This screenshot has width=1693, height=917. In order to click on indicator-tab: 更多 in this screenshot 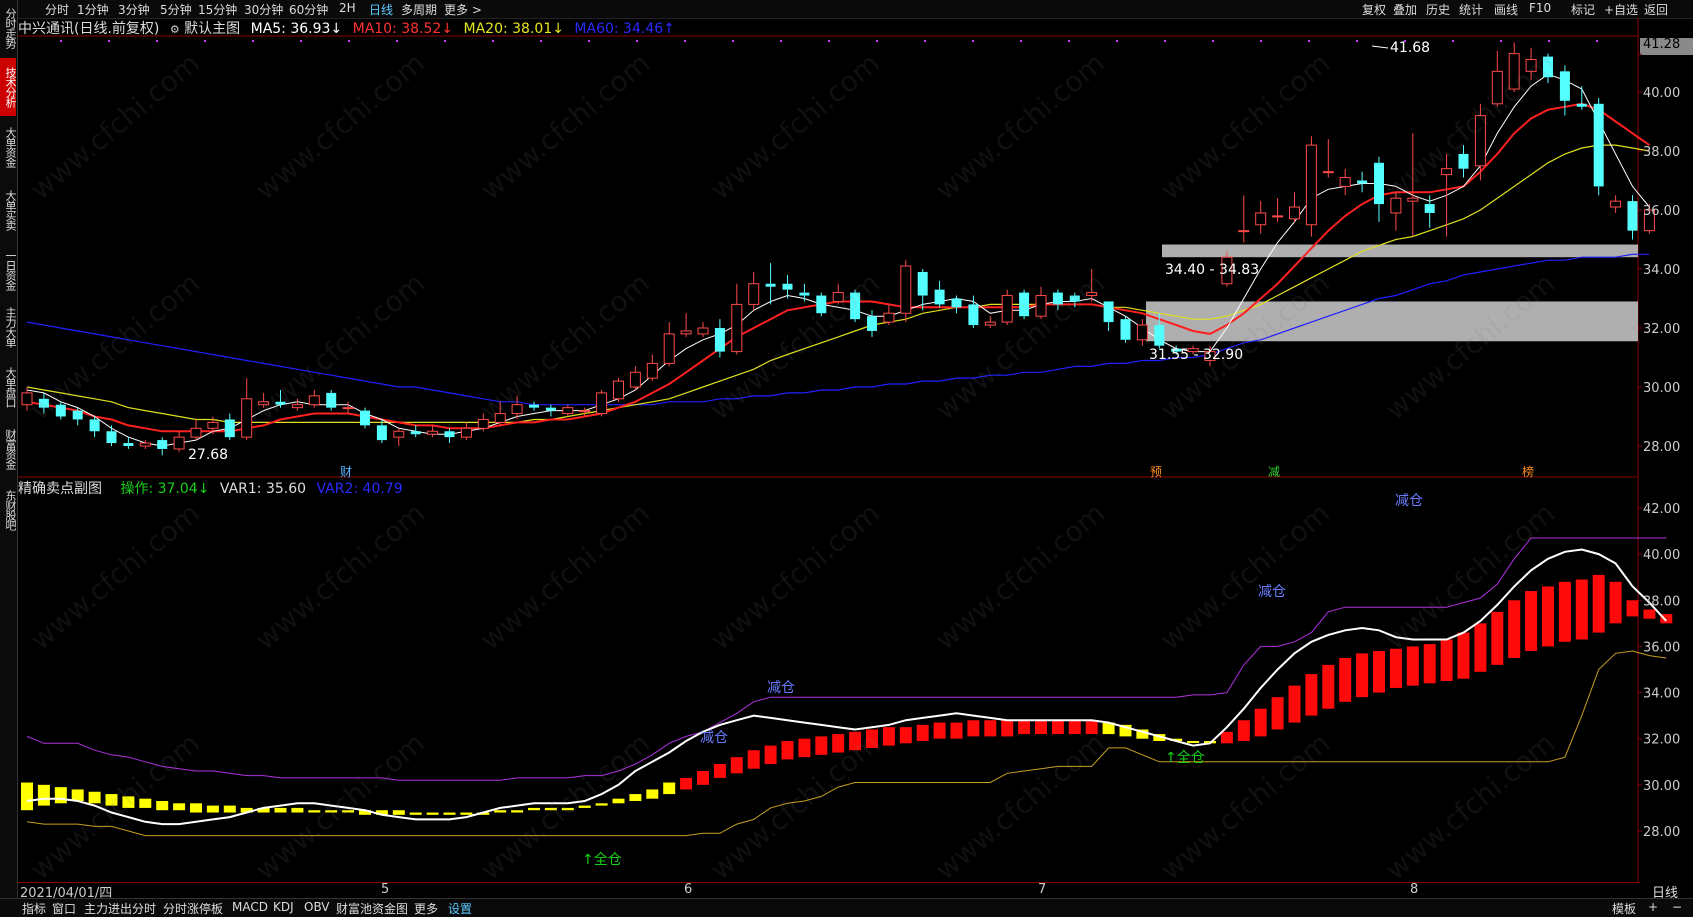, I will do `click(426, 908)`.